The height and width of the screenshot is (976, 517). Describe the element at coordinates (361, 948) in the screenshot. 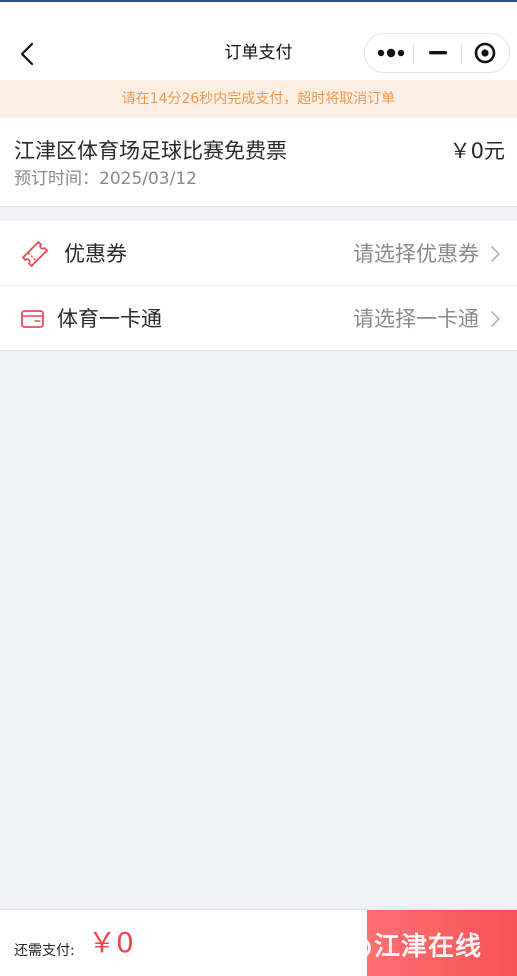

I see `watermark-logo-icon` at that location.